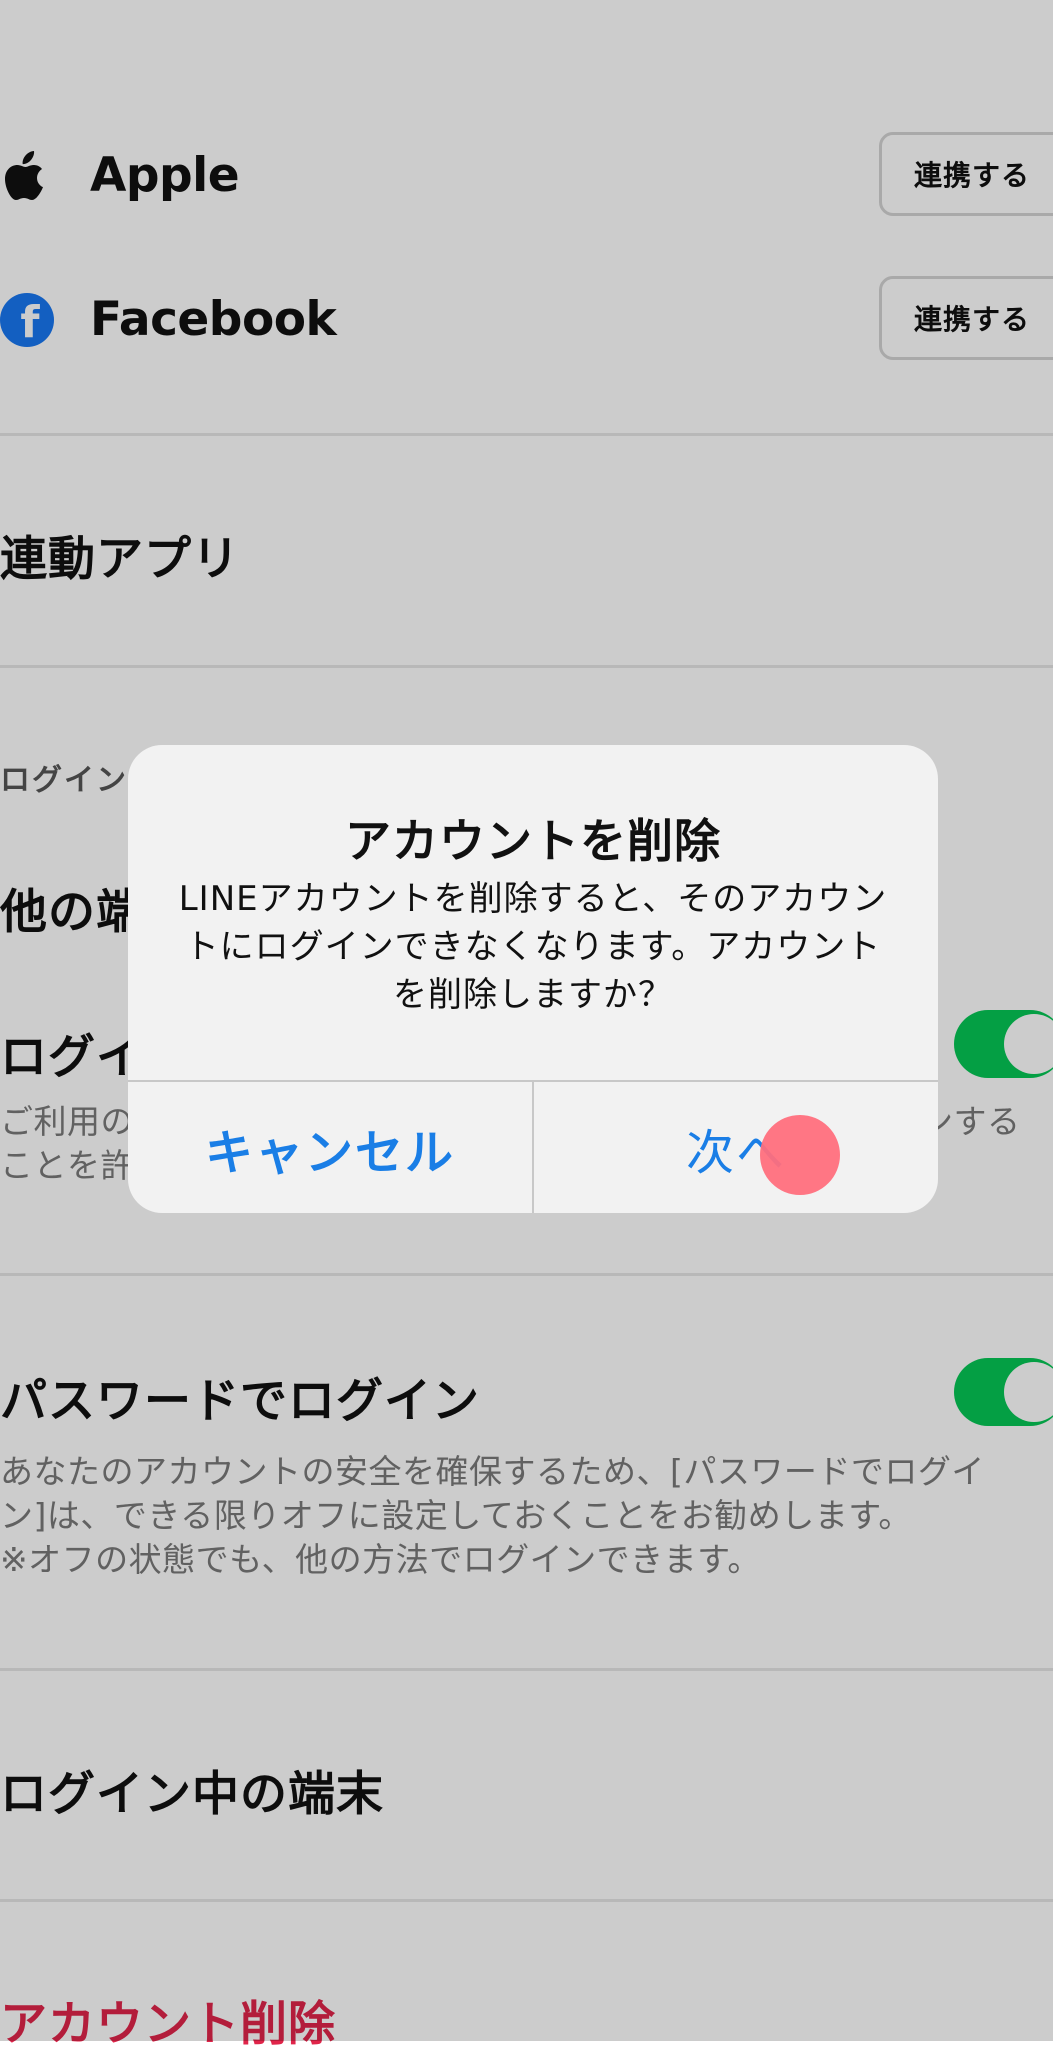 The image size is (1053, 2054). I want to click on dialog-title: アカウントを削除, so click(533, 841).